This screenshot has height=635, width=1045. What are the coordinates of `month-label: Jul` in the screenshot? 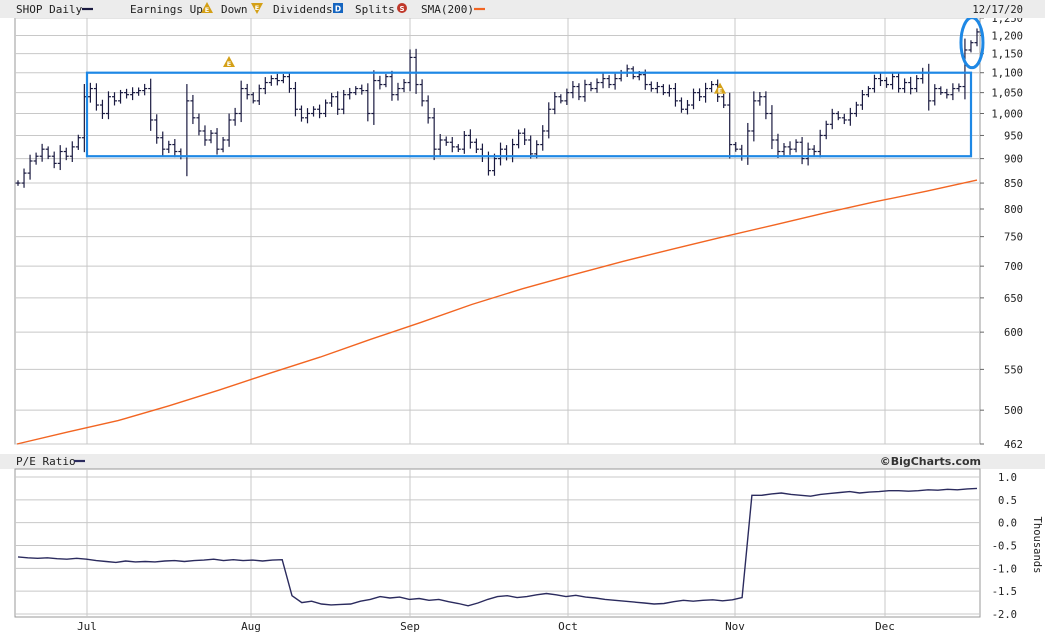 It's located at (87, 626).